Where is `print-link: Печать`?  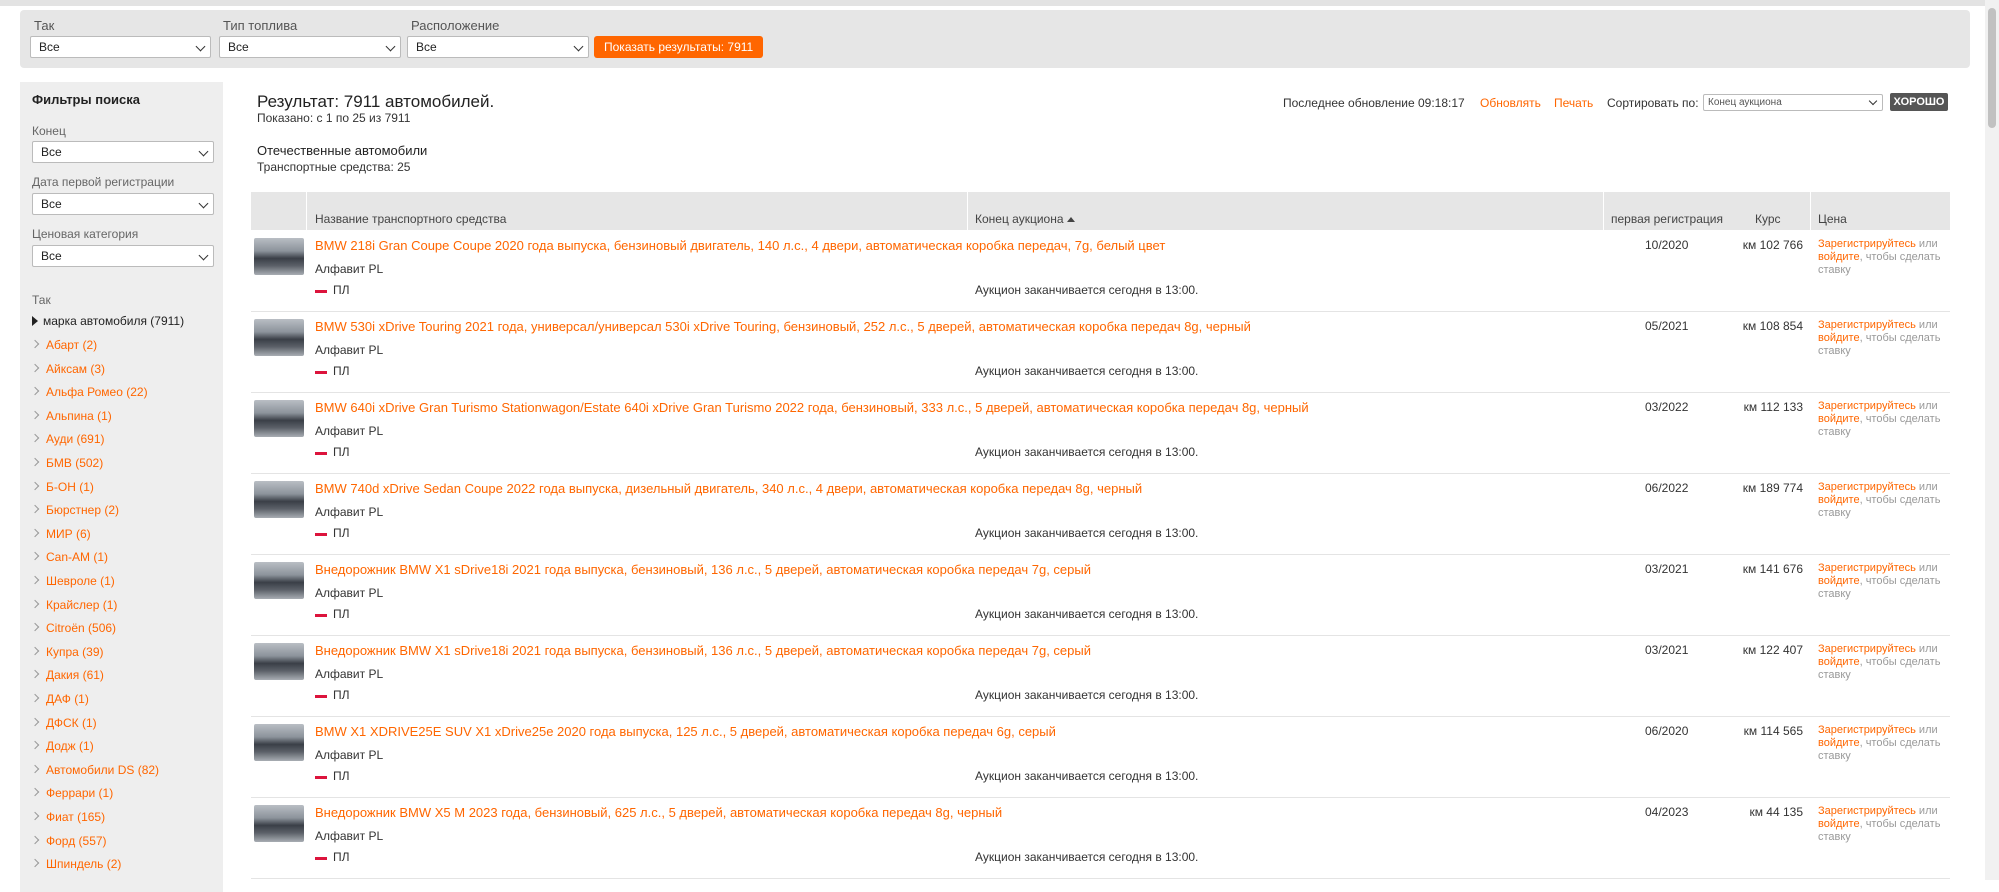 print-link: Печать is located at coordinates (1573, 103).